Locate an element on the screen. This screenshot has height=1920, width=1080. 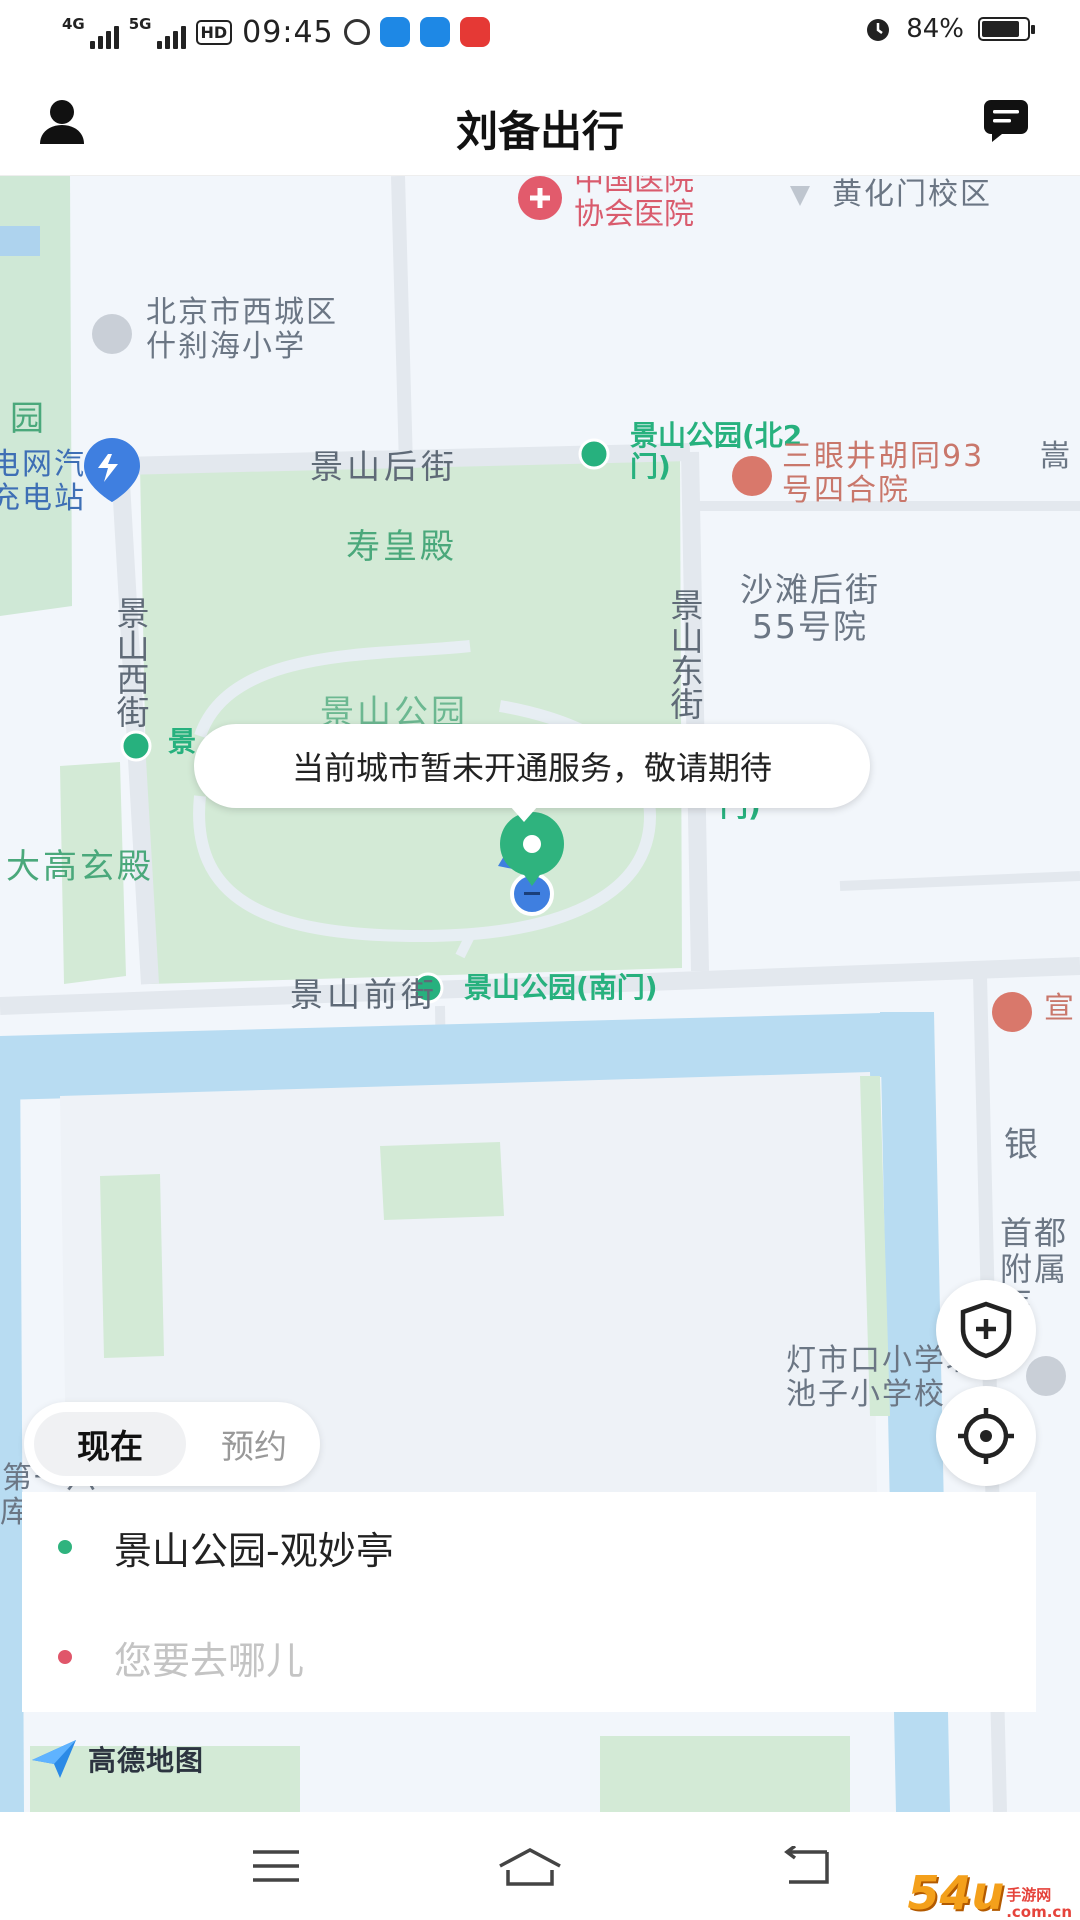
poi-charging-station: 电网汽 充电站 is located at coordinates (43, 481).